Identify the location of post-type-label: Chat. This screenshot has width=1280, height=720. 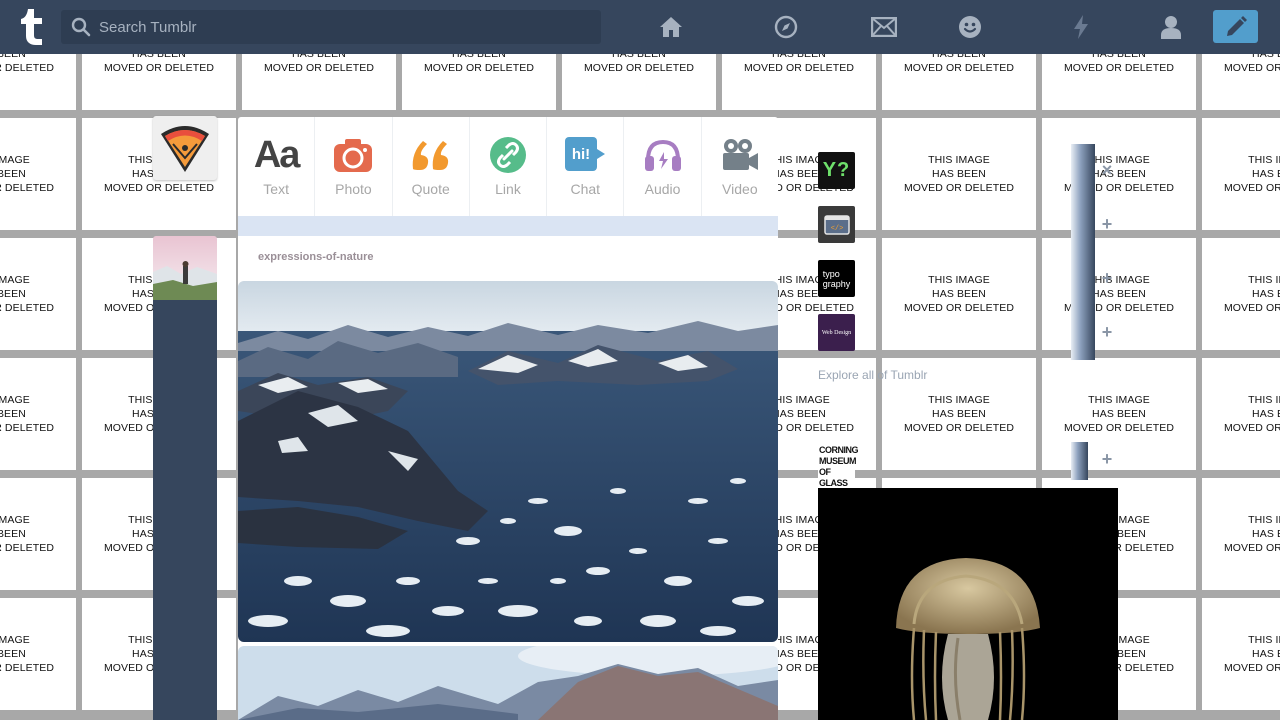
(585, 189).